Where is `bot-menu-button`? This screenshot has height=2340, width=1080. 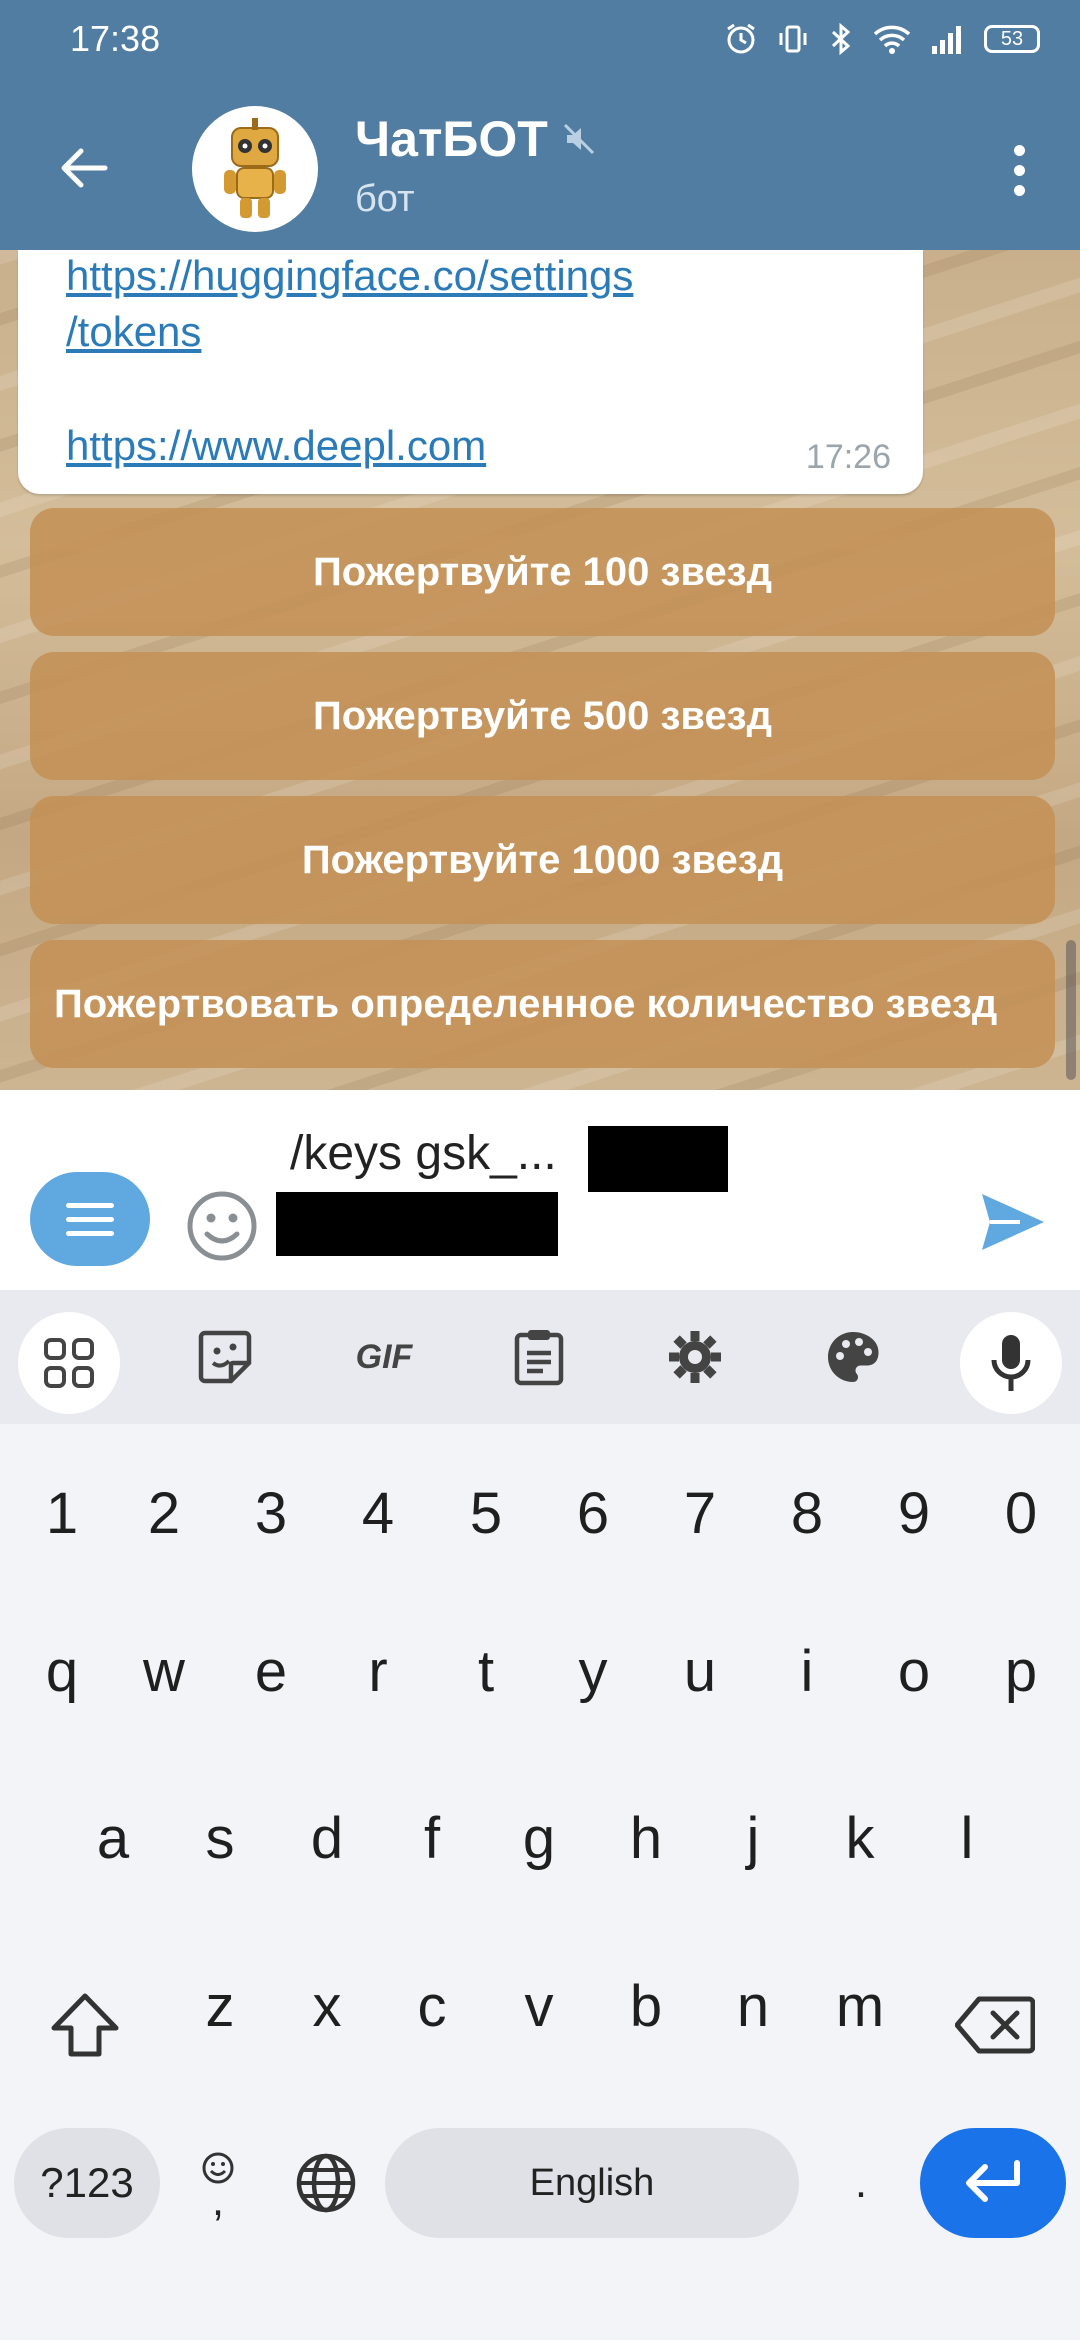 bot-menu-button is located at coordinates (90, 1219).